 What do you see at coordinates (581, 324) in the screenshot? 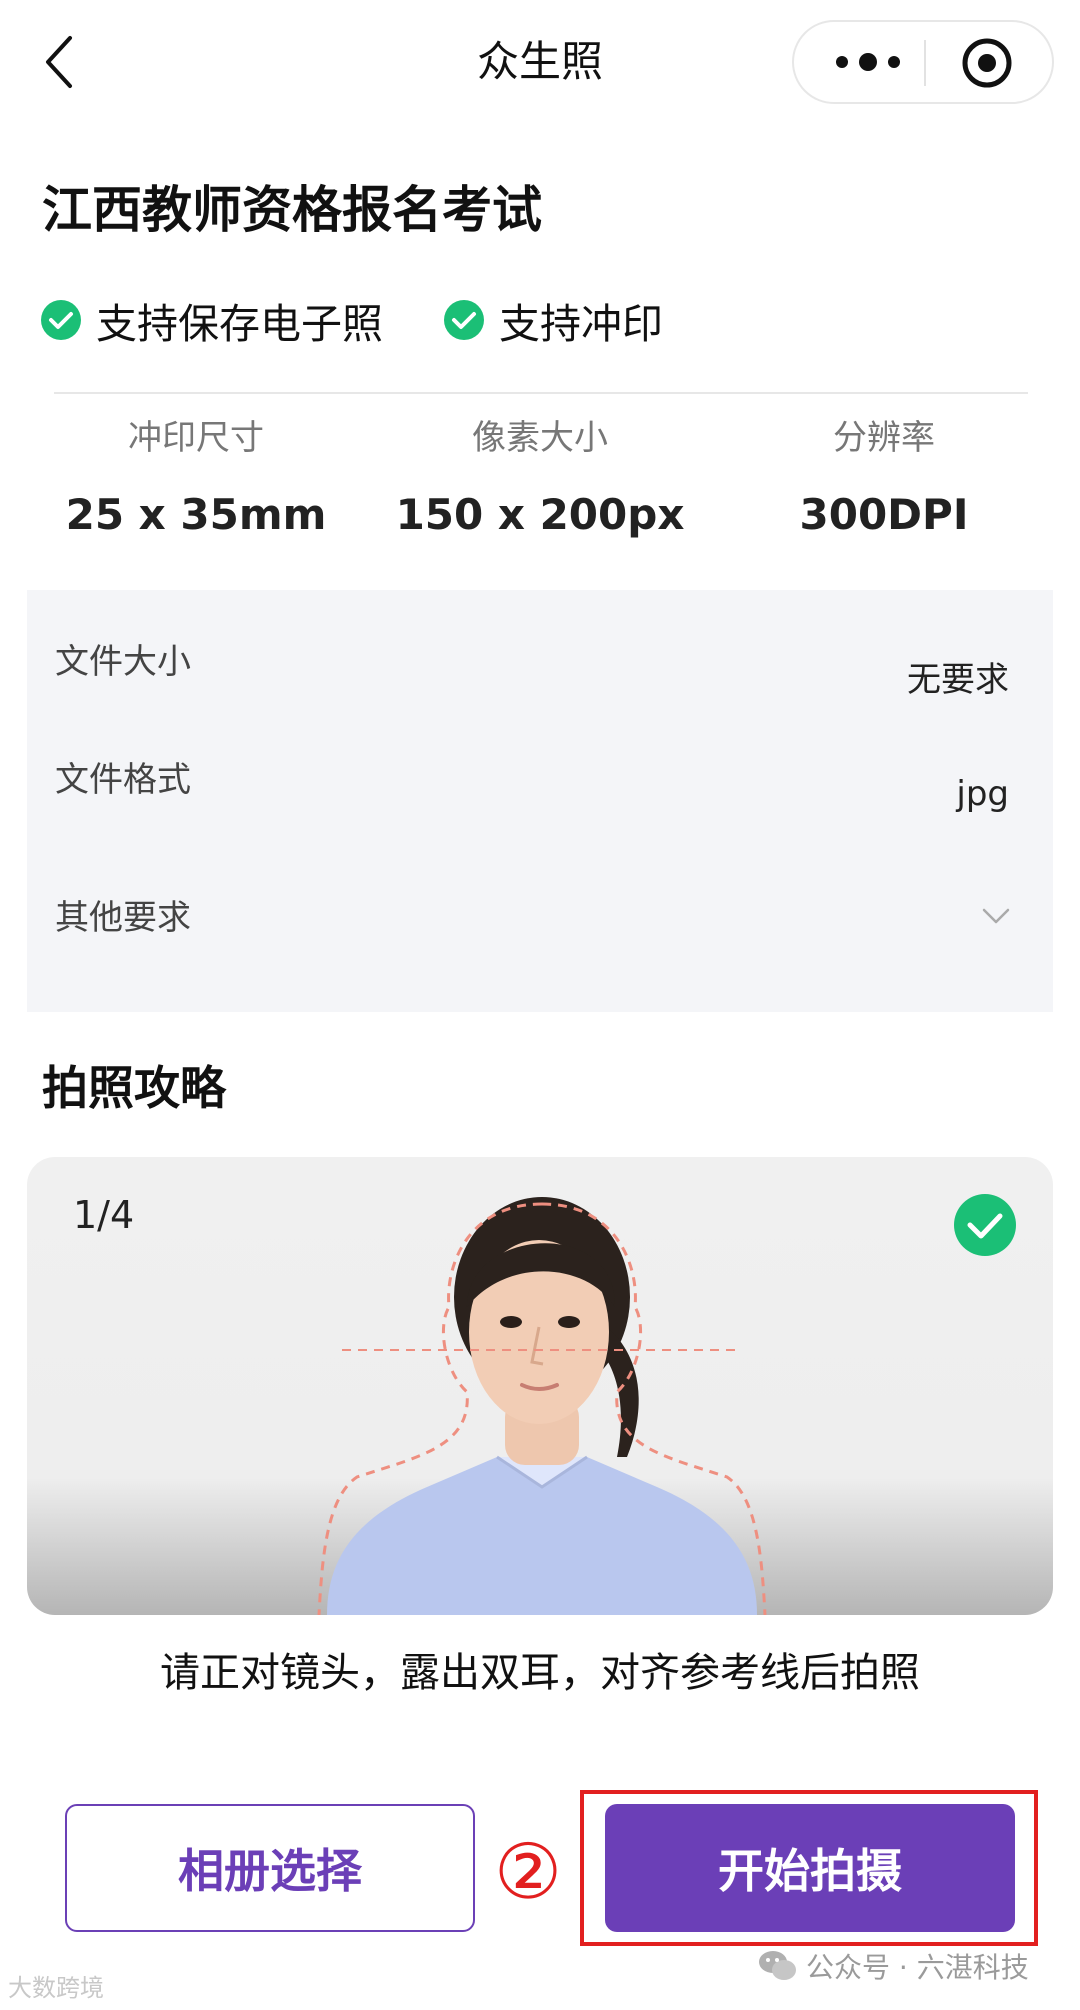
I see `feature-label: 支持冲印` at bounding box center [581, 324].